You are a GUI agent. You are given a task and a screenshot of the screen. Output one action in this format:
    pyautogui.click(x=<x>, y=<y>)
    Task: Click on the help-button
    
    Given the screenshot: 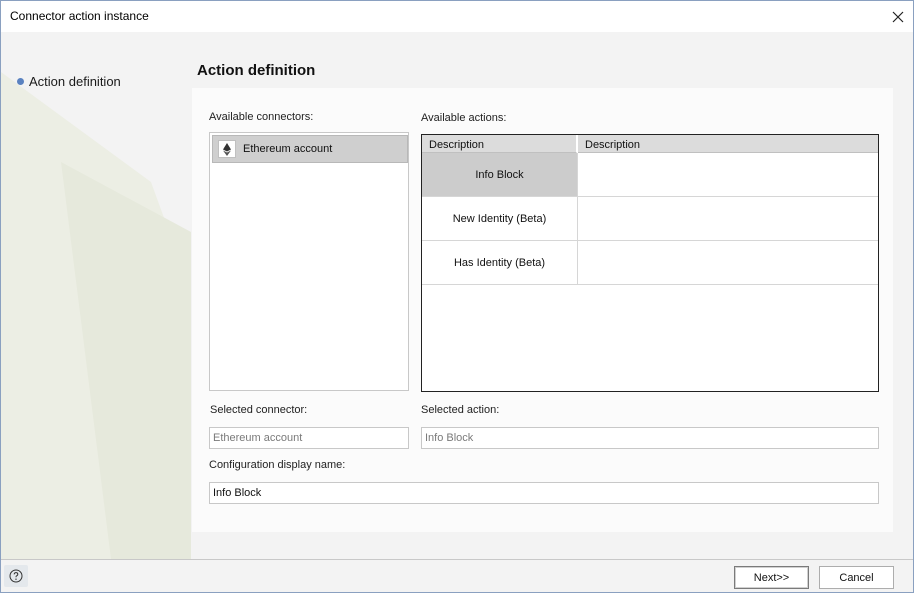 What is the action you would take?
    pyautogui.click(x=16, y=576)
    